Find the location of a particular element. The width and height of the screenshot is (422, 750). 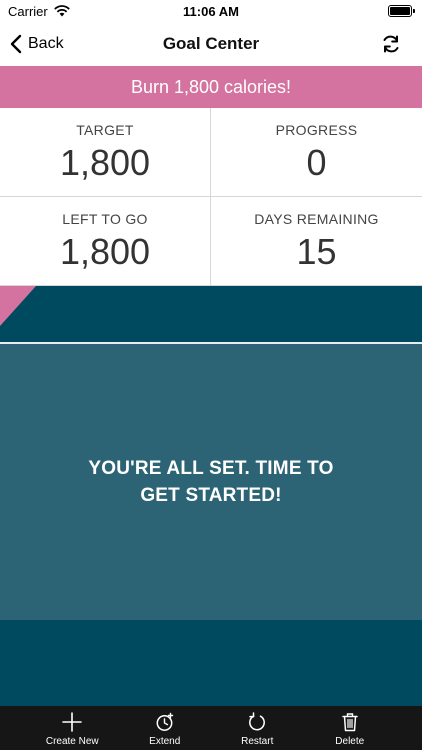

tab-label: Create New is located at coordinates (72, 741).